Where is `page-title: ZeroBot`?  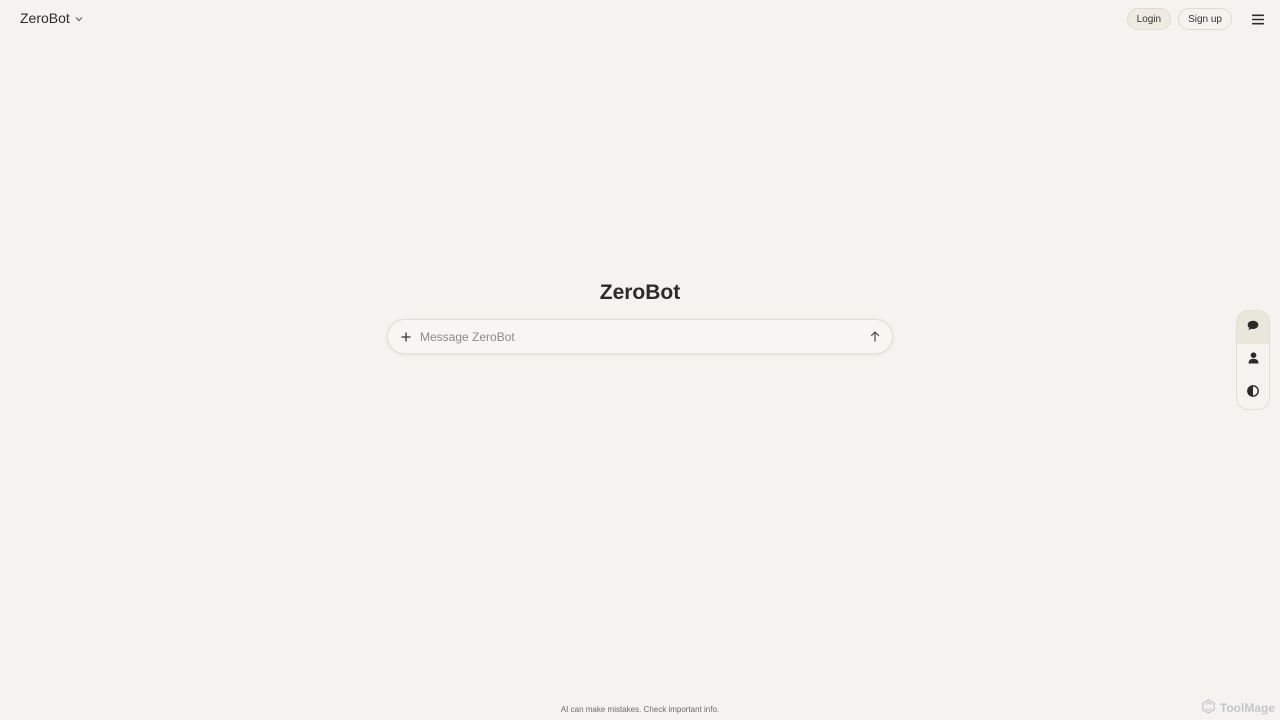 page-title: ZeroBot is located at coordinates (640, 292).